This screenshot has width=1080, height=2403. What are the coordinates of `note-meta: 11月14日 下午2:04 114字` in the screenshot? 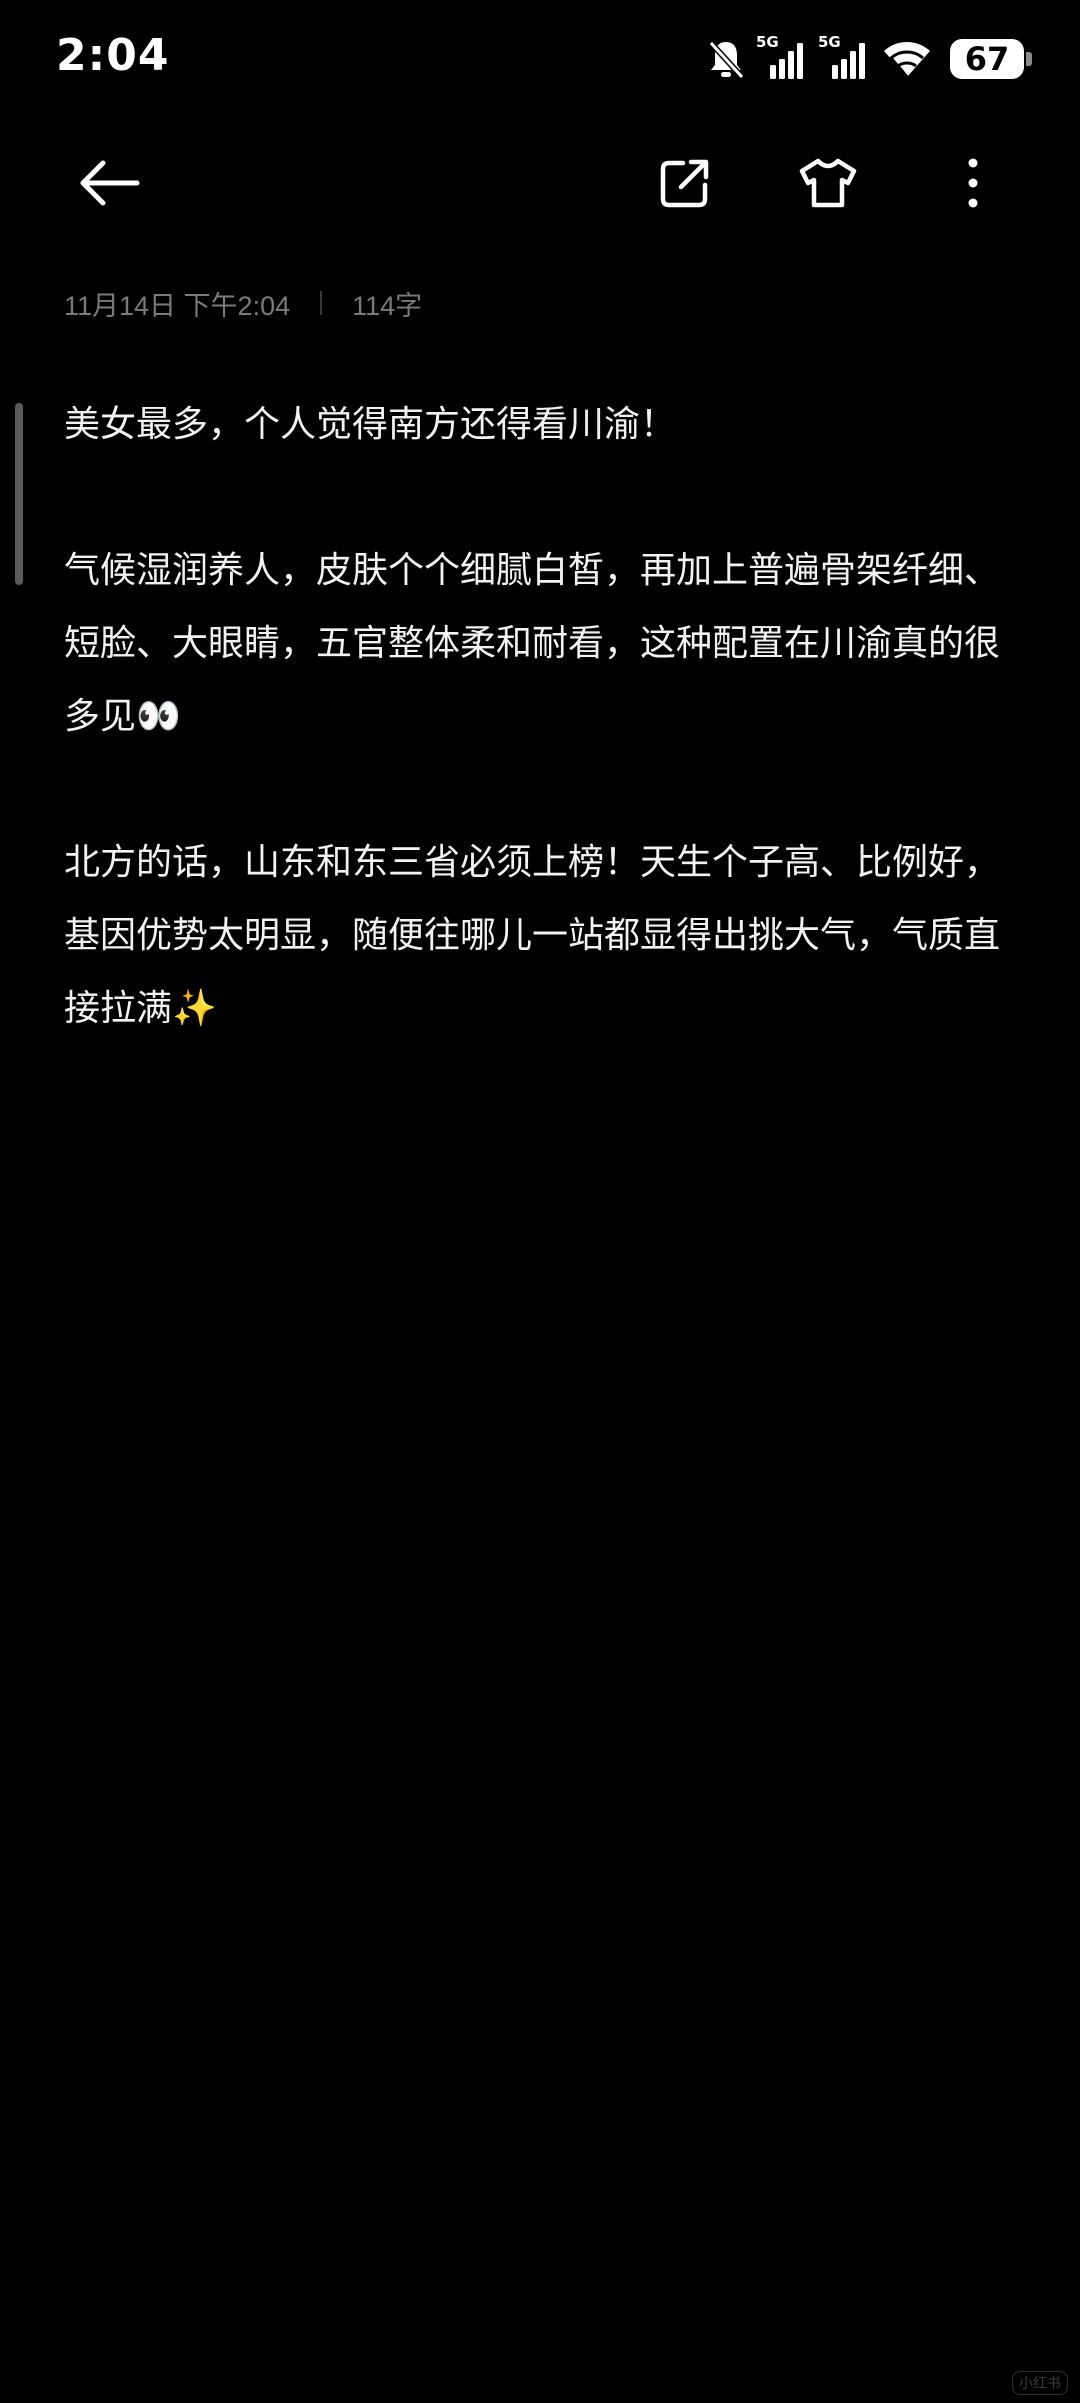 It's located at (243, 303).